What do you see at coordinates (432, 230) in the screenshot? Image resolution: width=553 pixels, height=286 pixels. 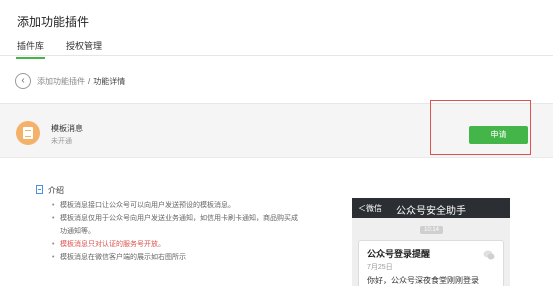 I see `phone-timestamp: 10:14` at bounding box center [432, 230].